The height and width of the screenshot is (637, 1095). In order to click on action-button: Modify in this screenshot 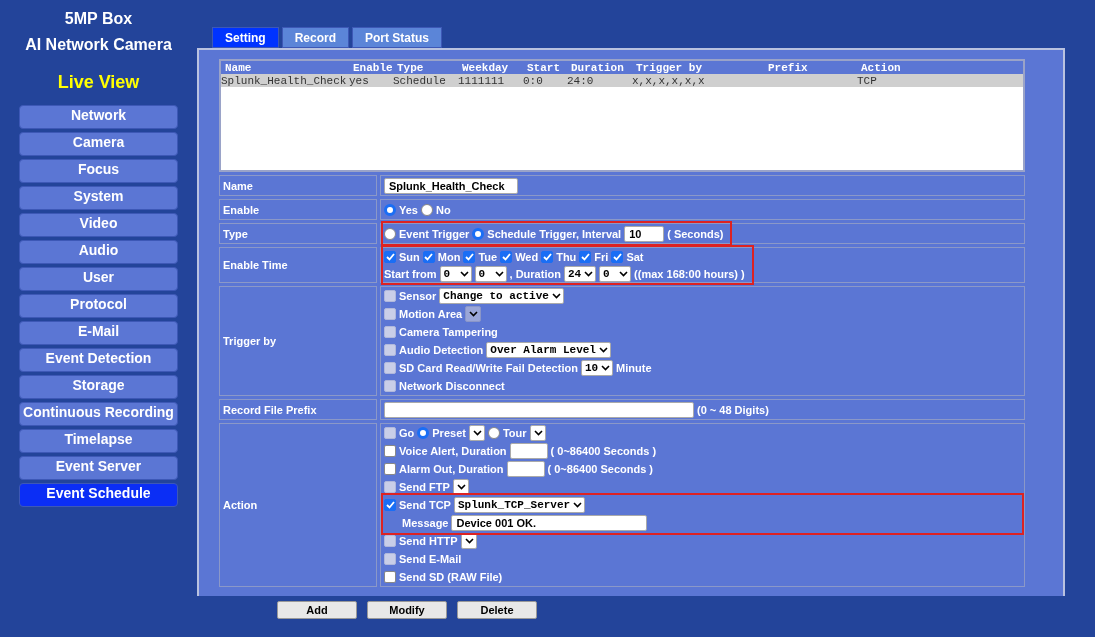, I will do `click(407, 610)`.